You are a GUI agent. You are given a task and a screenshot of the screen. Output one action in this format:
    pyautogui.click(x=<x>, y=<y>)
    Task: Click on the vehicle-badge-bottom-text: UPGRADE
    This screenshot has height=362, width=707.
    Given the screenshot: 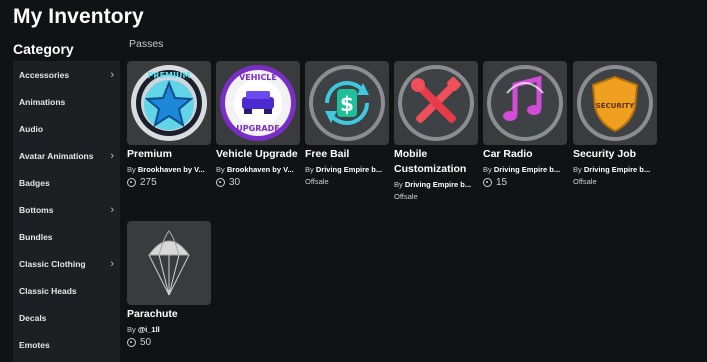 What is the action you would take?
    pyautogui.click(x=257, y=128)
    